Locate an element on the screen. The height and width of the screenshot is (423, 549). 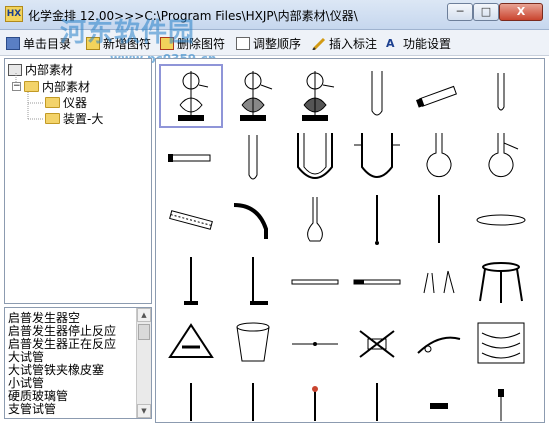
symbol-rubber-stopper is located at coordinates (439, 398).